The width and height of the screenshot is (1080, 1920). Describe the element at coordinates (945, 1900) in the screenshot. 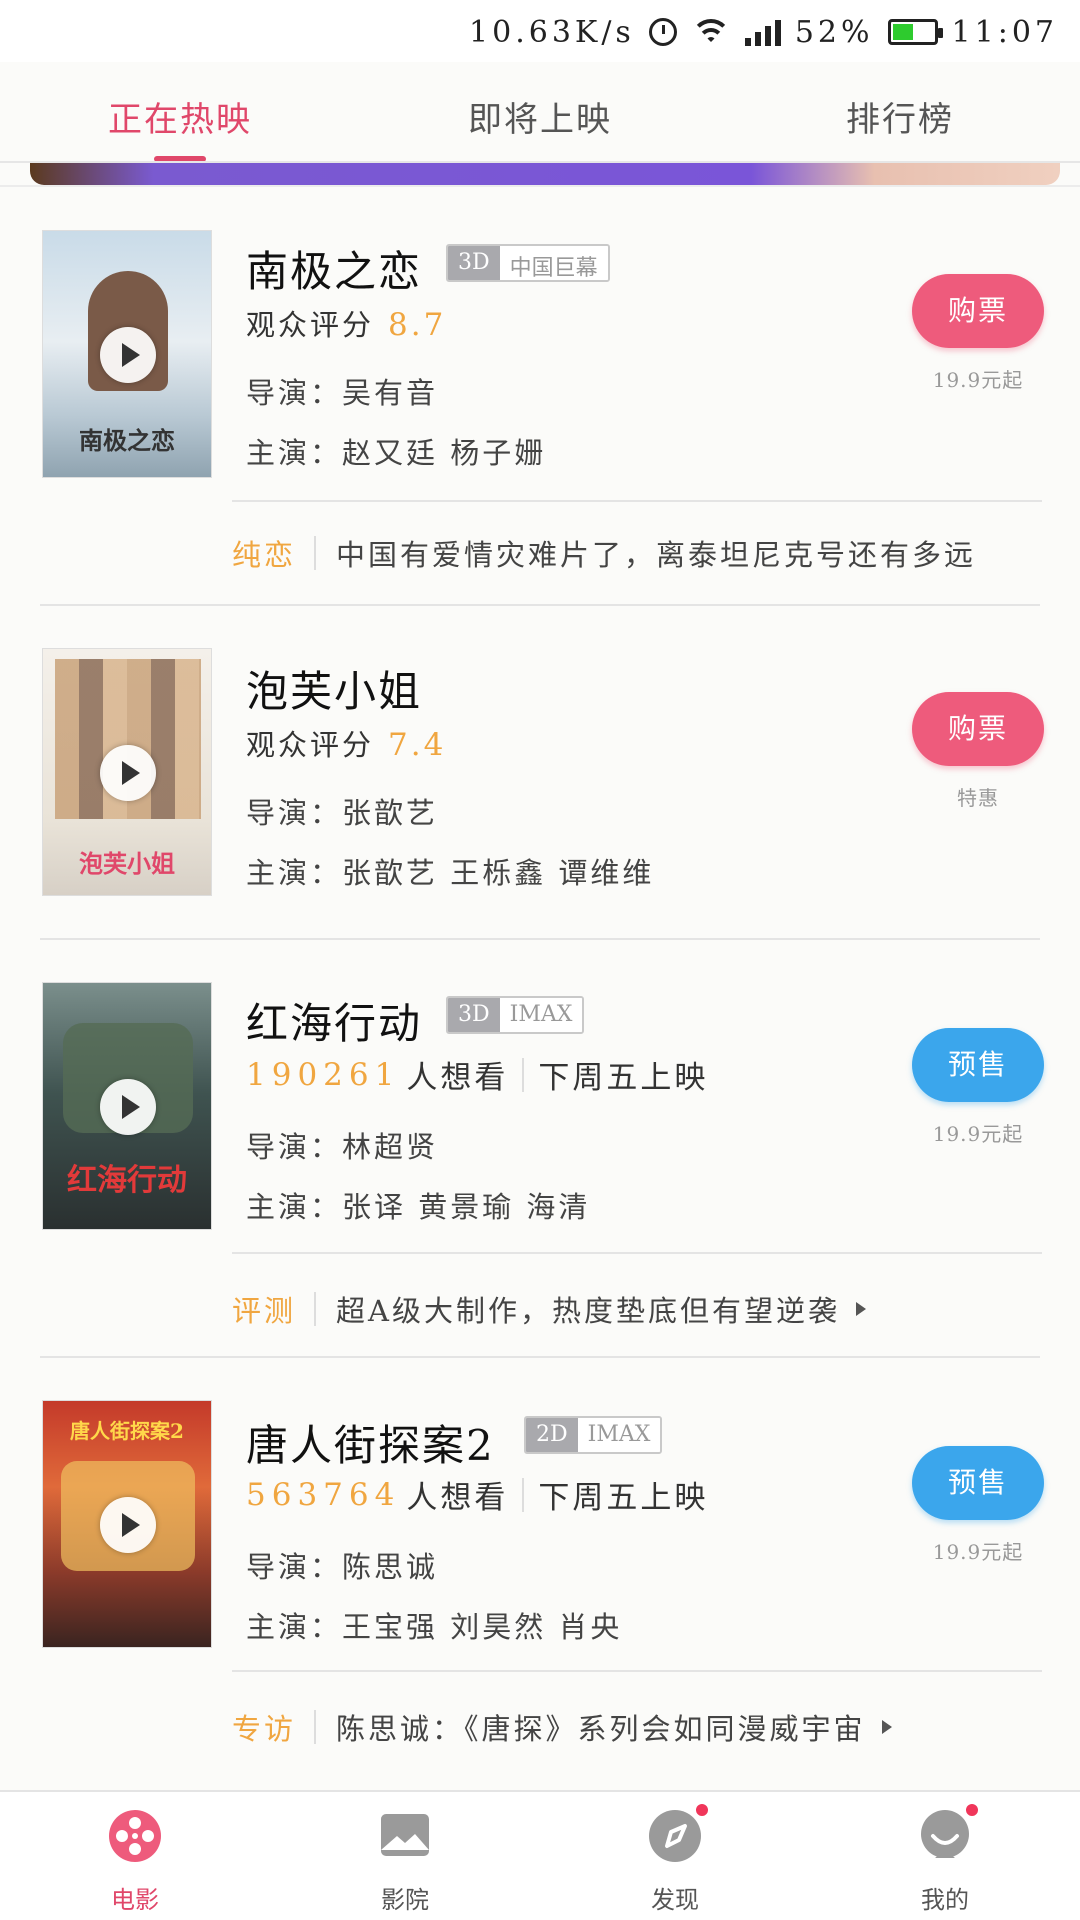

I see `nav-label: 我的` at that location.